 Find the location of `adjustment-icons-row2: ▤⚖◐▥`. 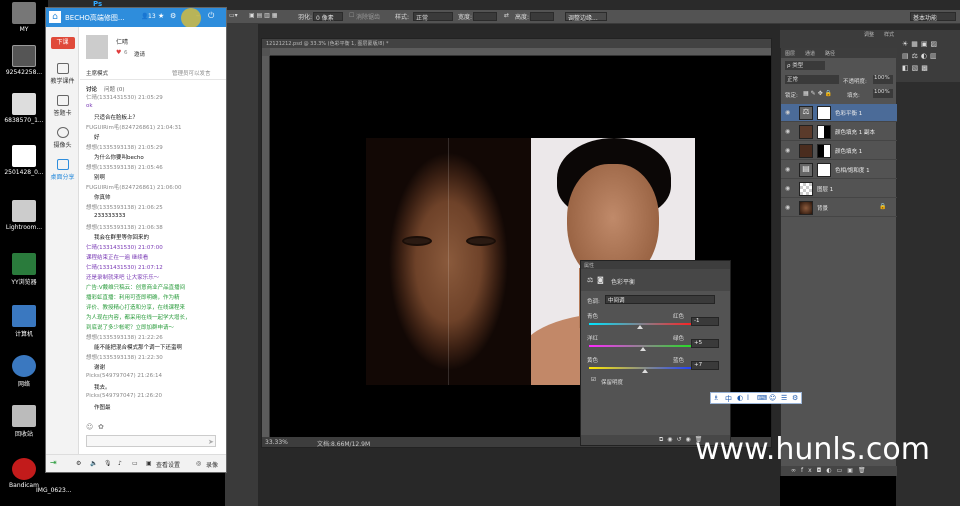

adjustment-icons-row2: ▤⚖◐▥ is located at coordinates (921, 56).